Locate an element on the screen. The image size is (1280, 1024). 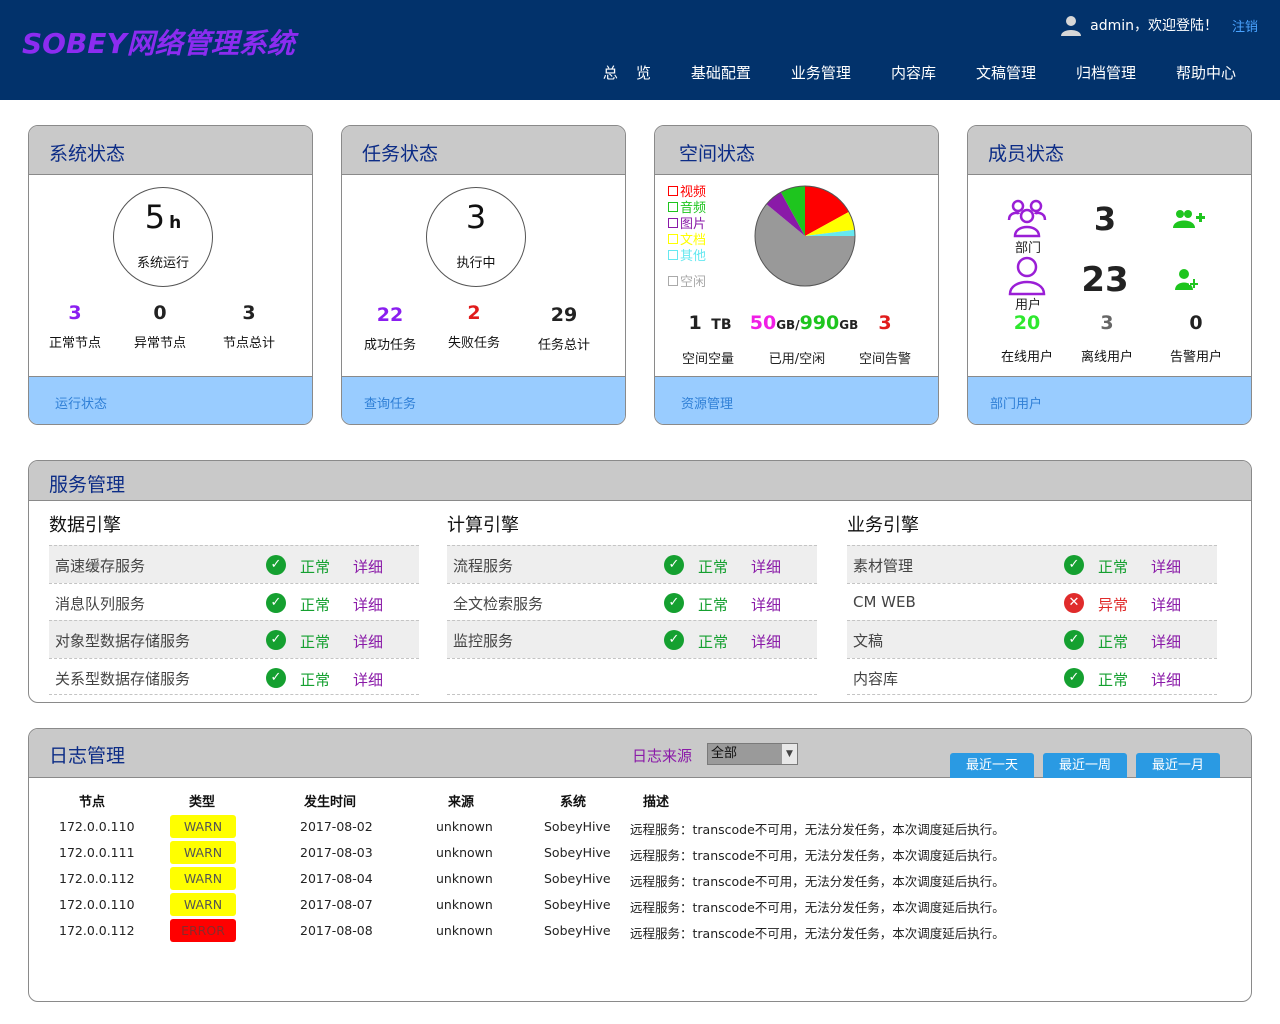
stat-label: 成功任务 is located at coordinates (389, 345).